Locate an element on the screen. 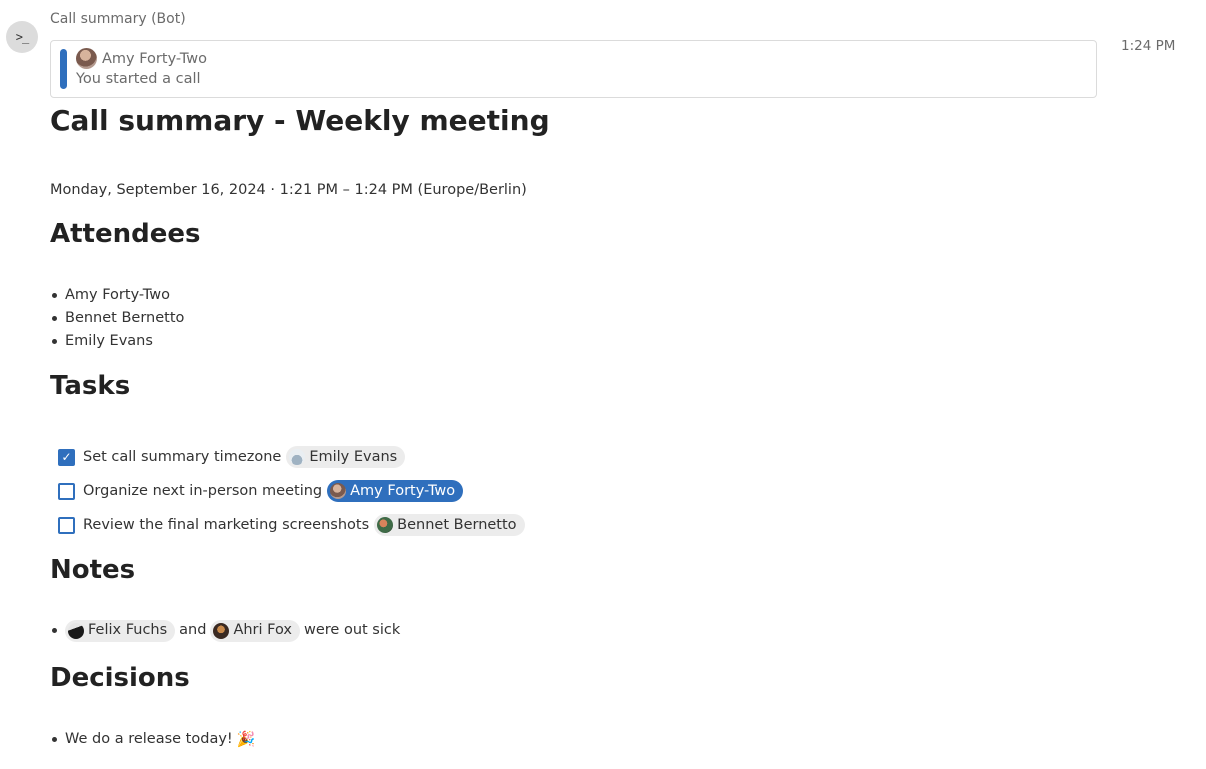  list-item: Amy Forty-Two is located at coordinates (118, 295).